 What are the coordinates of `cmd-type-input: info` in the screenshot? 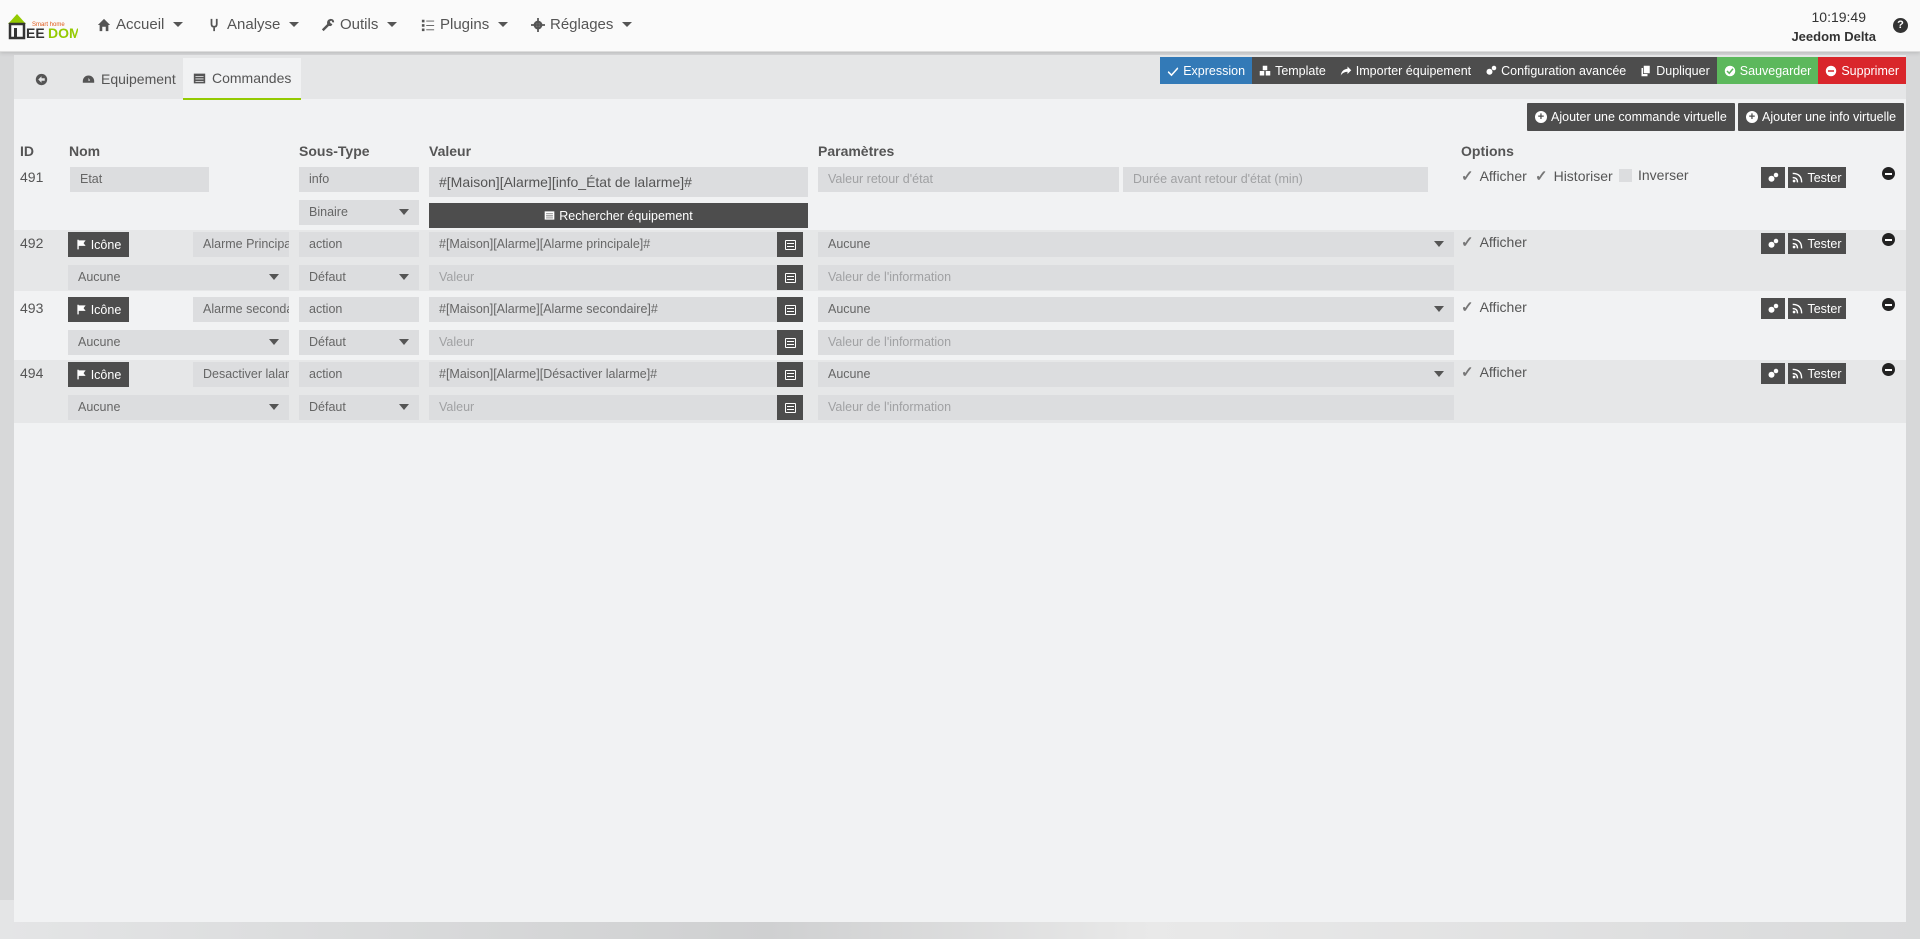 It's located at (359, 179).